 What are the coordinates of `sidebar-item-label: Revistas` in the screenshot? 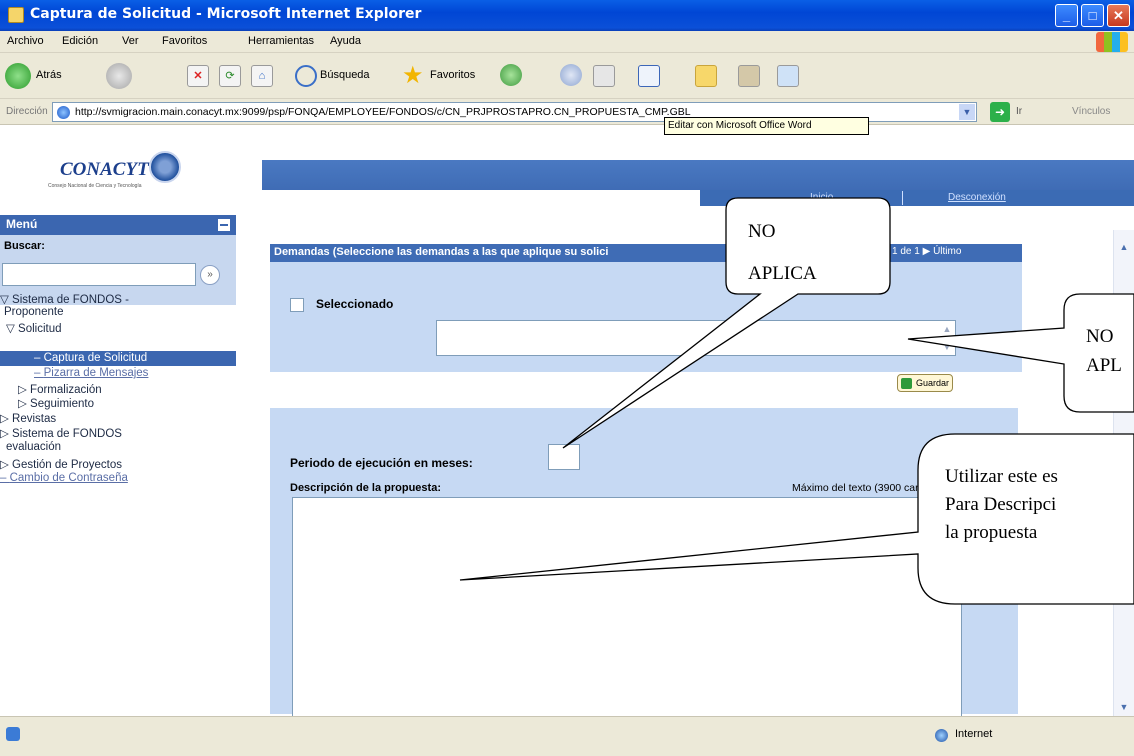 It's located at (34, 419).